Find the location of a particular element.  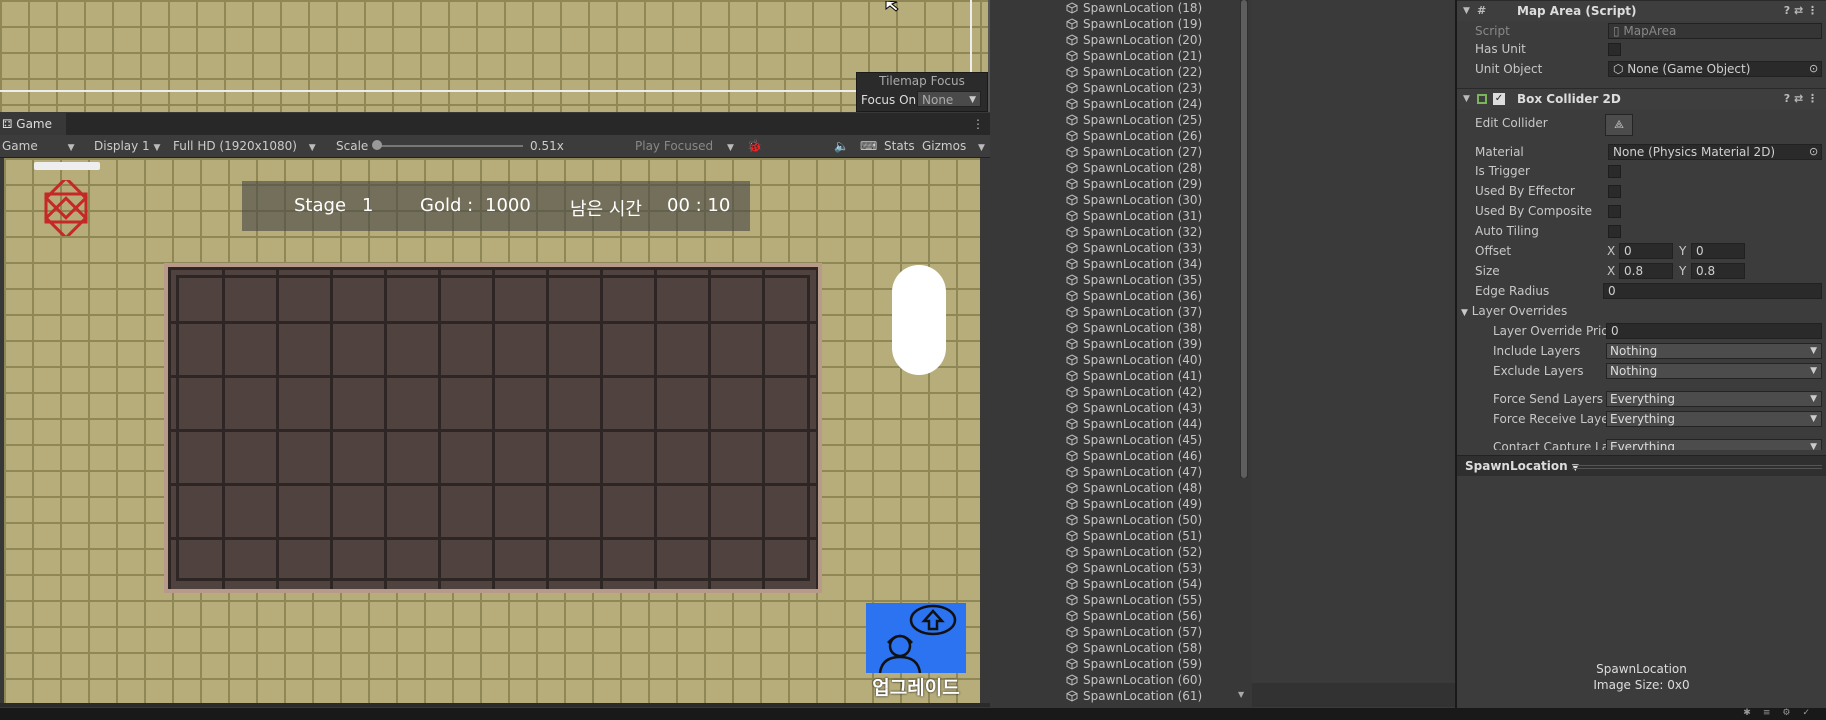

capsule-unit is located at coordinates (919, 320).